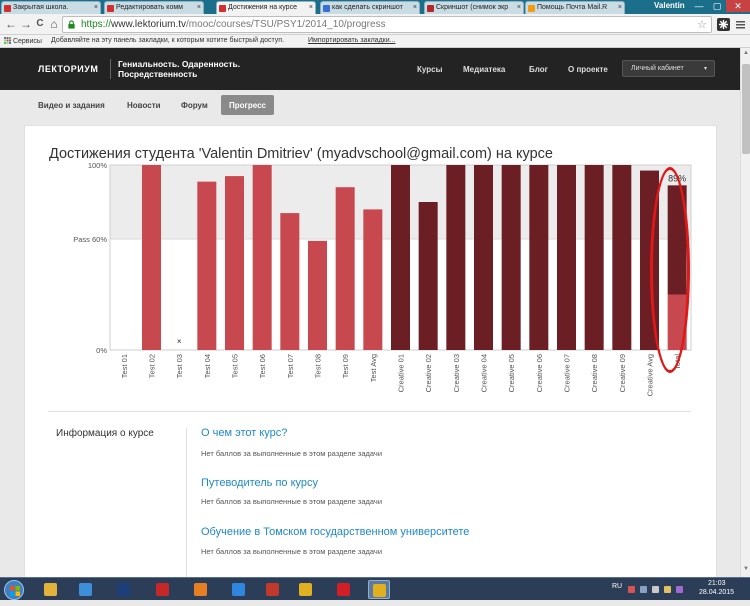 The image size is (750, 606). I want to click on y-tick-label: Pass 60%, so click(90, 239).